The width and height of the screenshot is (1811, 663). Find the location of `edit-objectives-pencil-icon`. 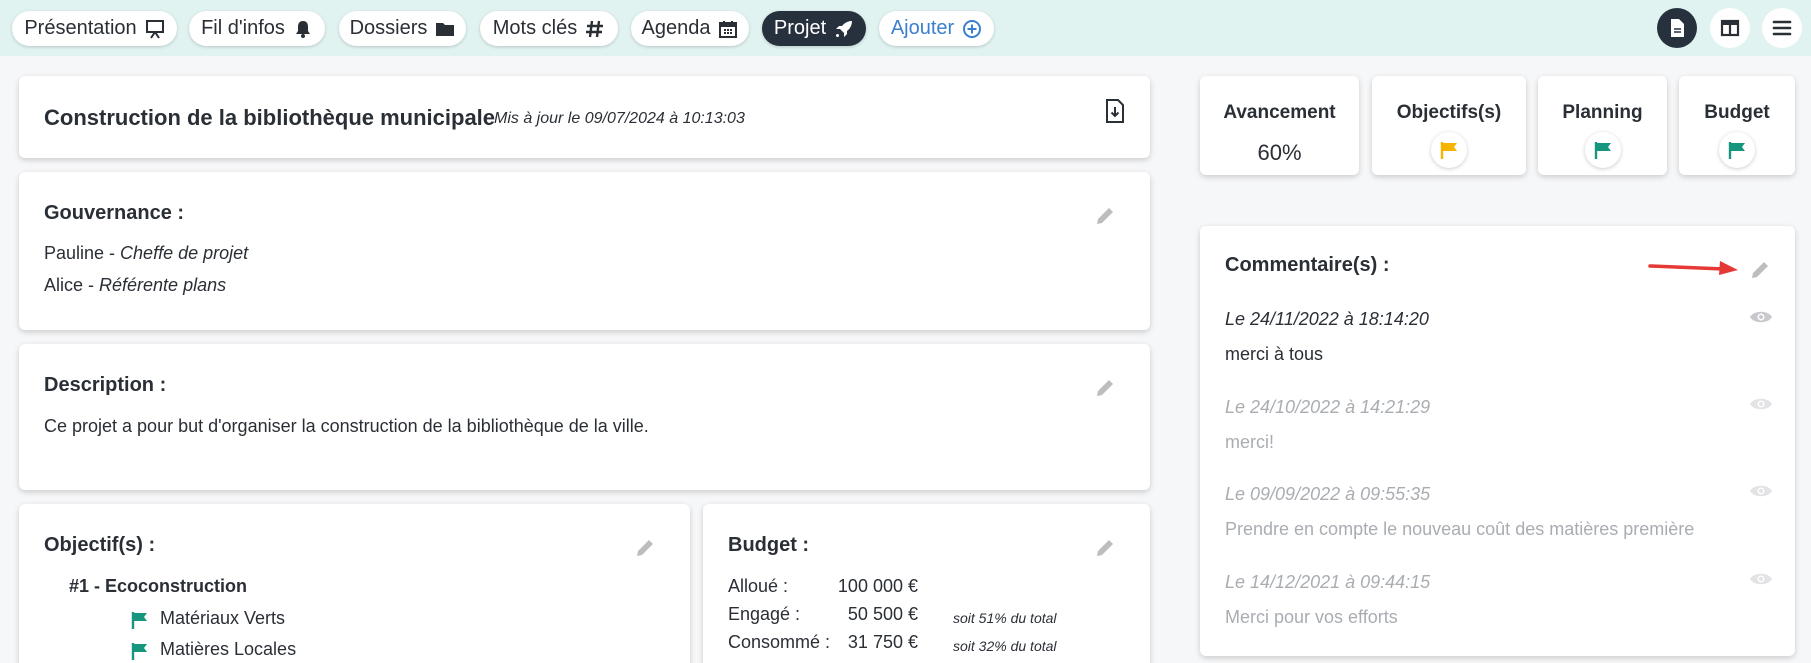

edit-objectives-pencil-icon is located at coordinates (645, 548).